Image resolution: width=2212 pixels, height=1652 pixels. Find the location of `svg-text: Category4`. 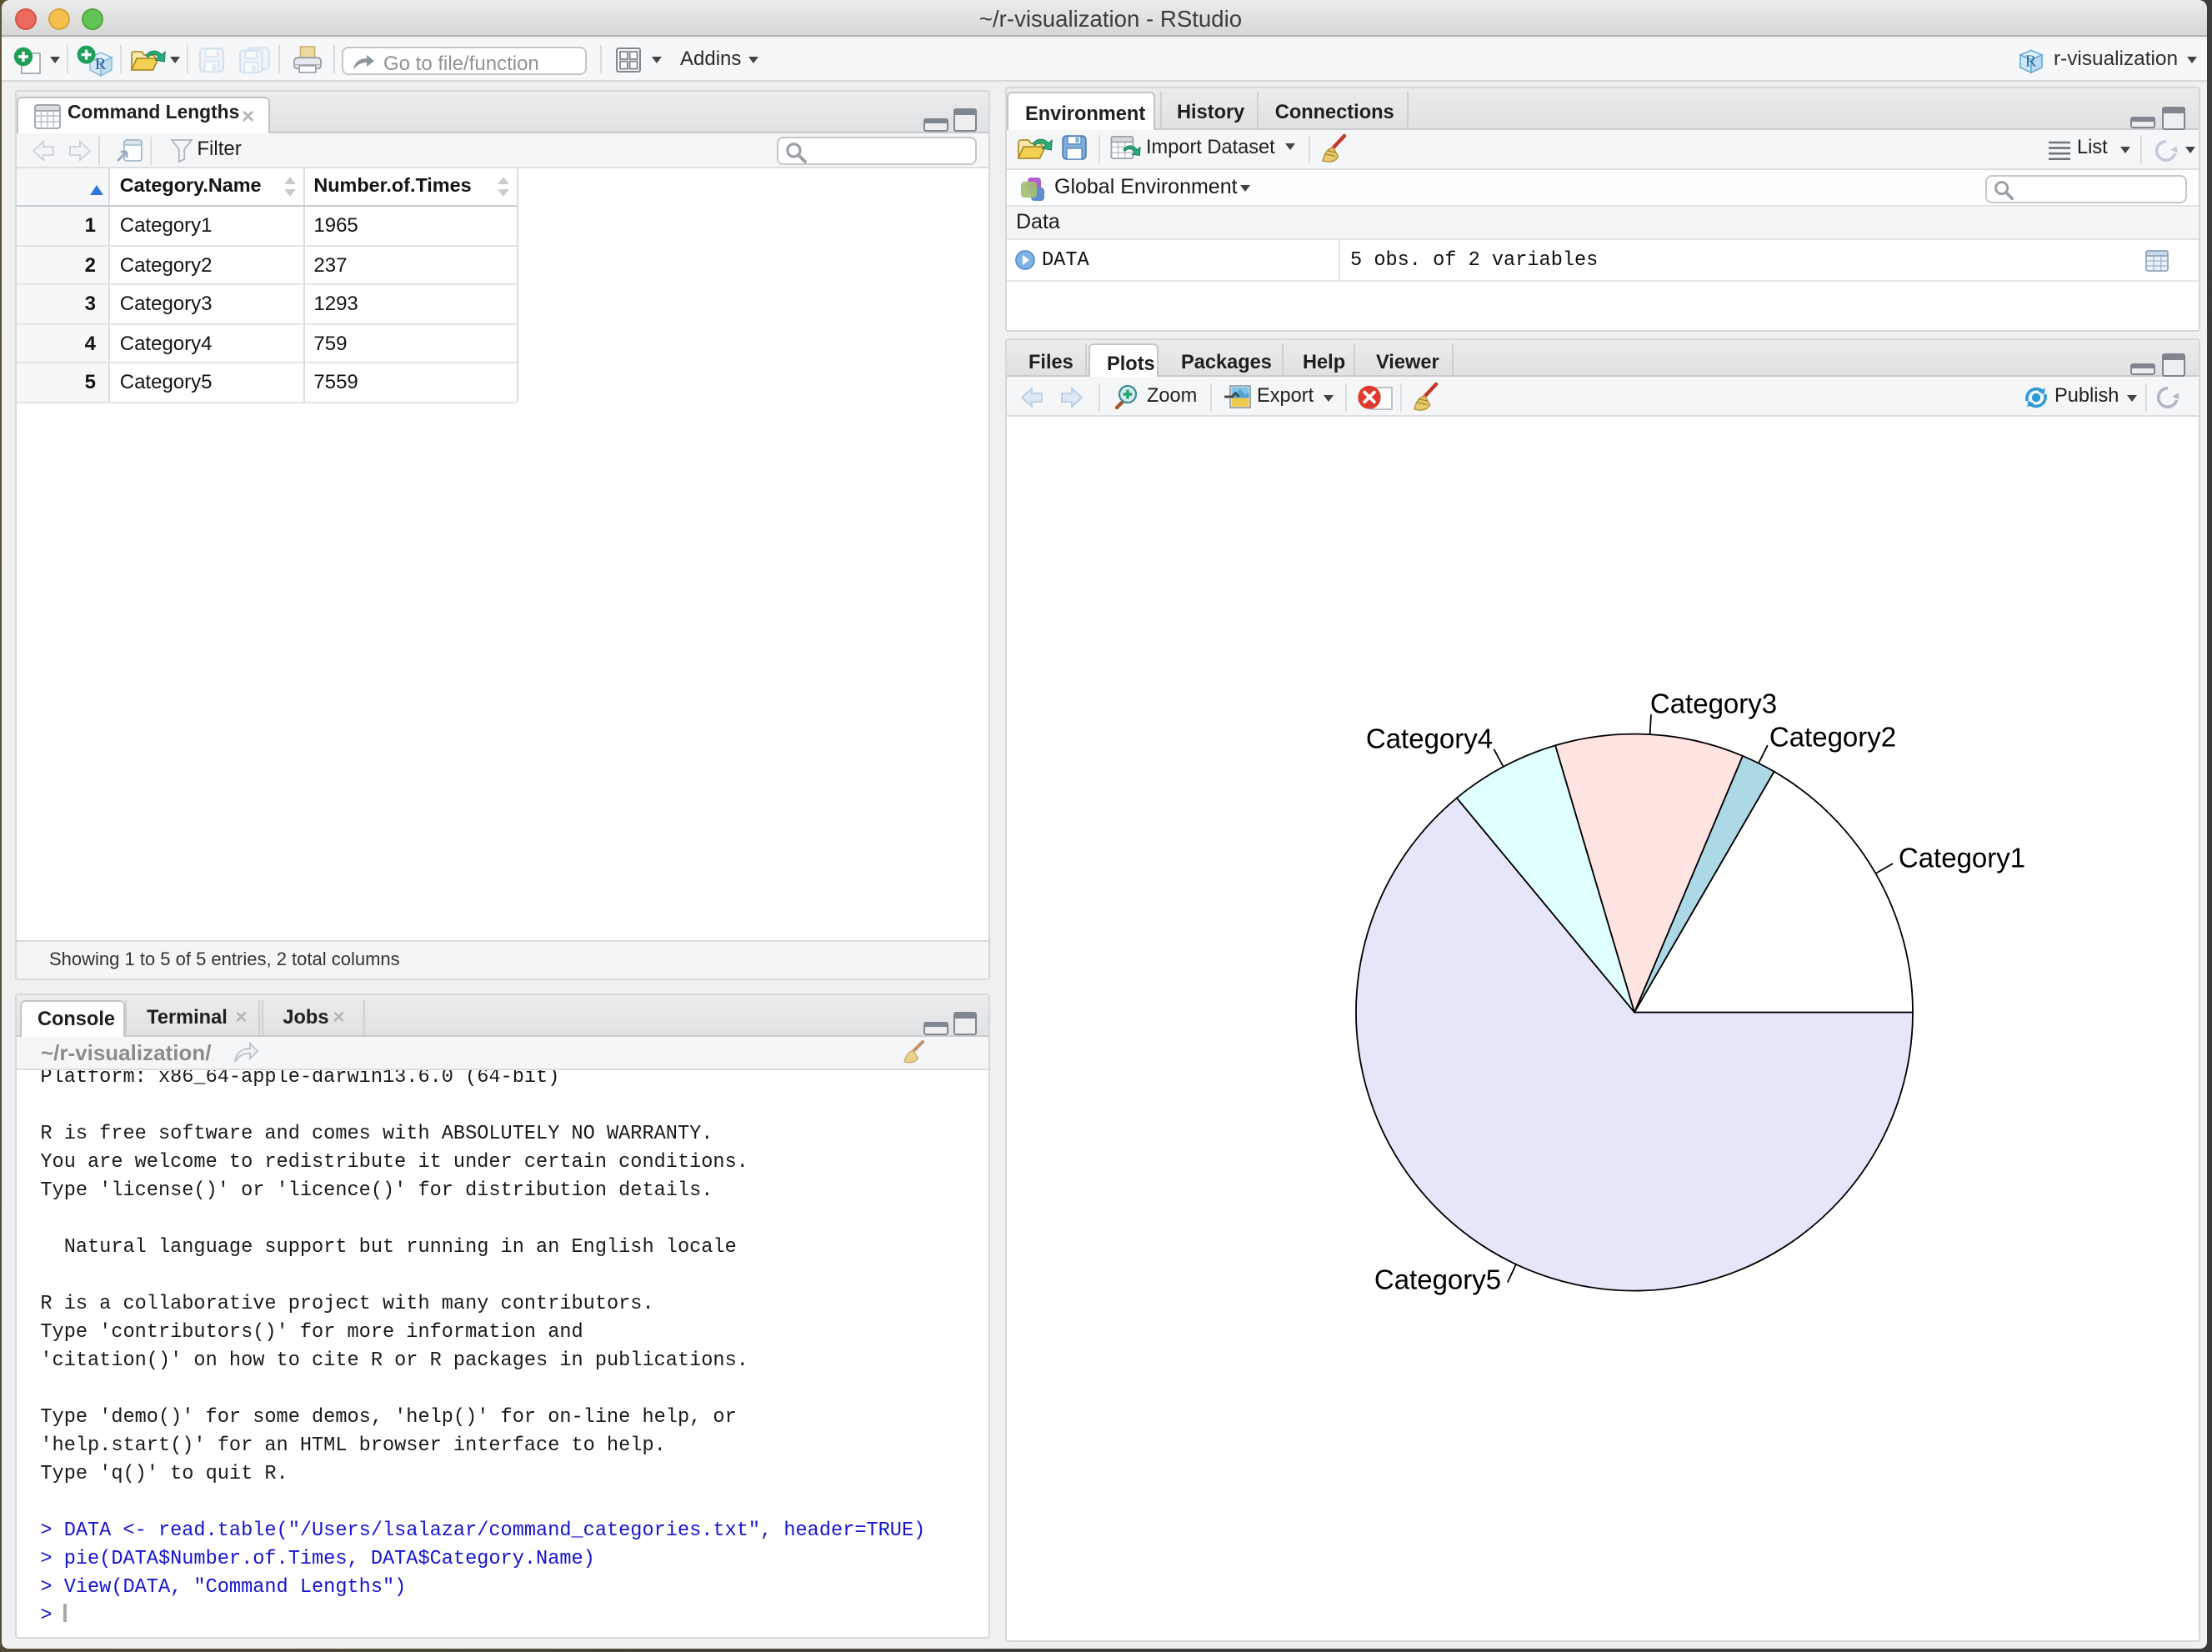

svg-text: Category4 is located at coordinates (1429, 738).